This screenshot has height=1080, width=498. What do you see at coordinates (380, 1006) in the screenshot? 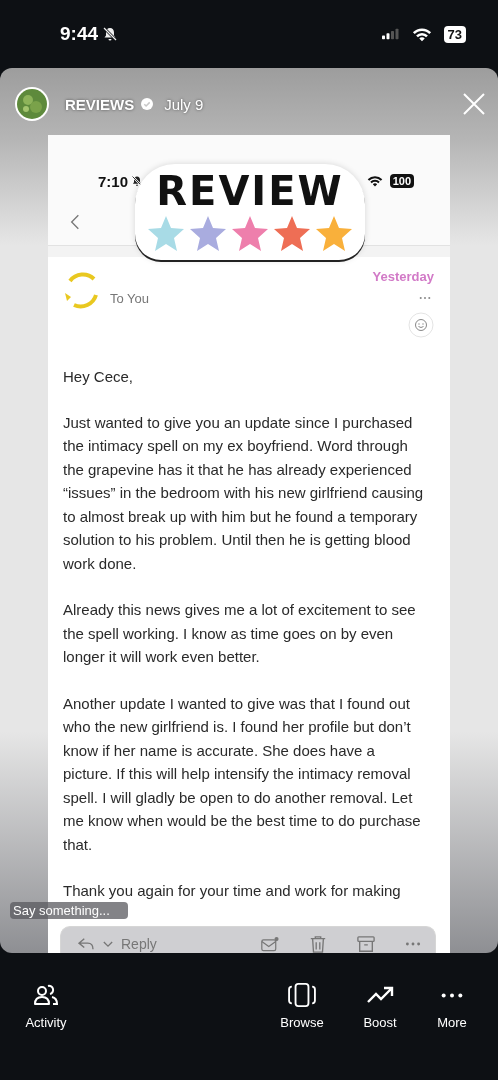
I see `boost-tab: Boost` at bounding box center [380, 1006].